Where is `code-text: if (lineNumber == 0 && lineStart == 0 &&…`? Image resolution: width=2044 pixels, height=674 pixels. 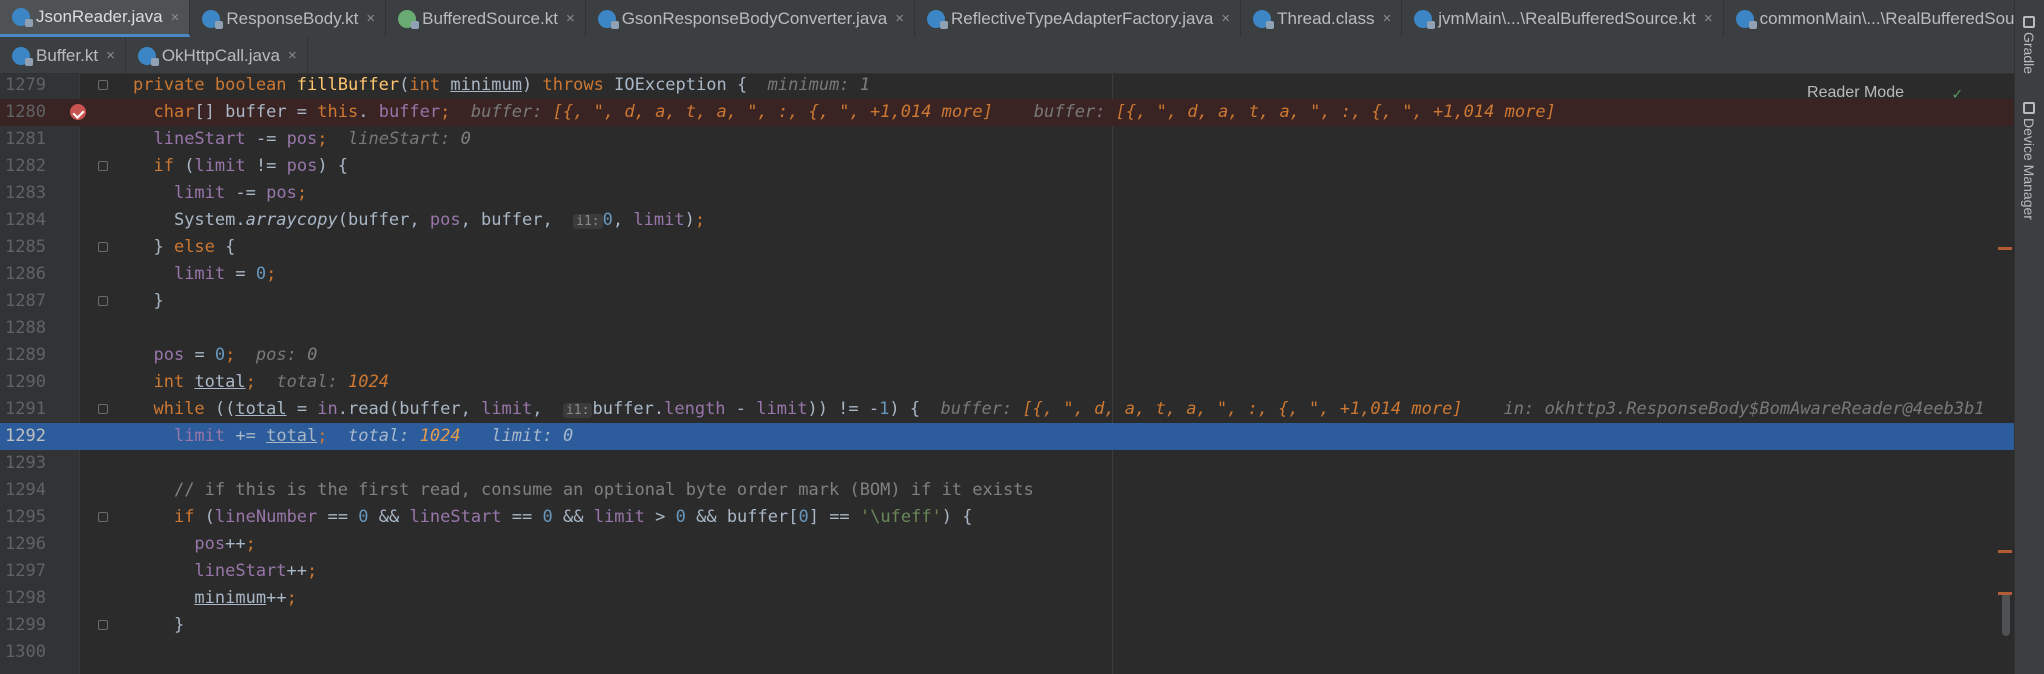
code-text: if (lineNumber == 0 && lineStart == 0 &&… is located at coordinates (553, 517).